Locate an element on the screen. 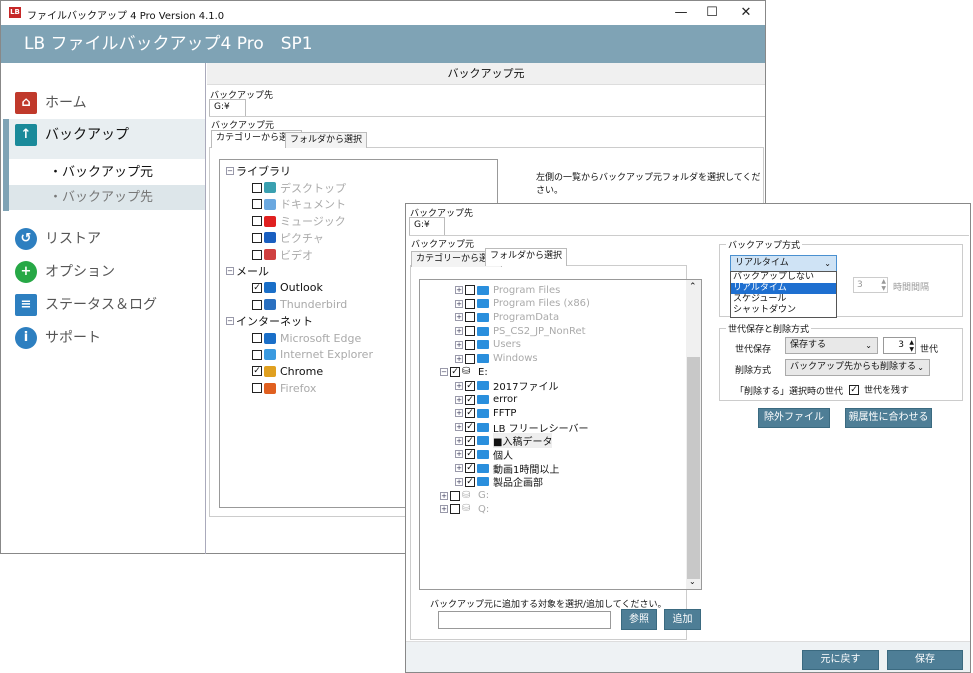 The height and width of the screenshot is (673, 973). tree-item: + ✓ FFTP is located at coordinates (485, 413).